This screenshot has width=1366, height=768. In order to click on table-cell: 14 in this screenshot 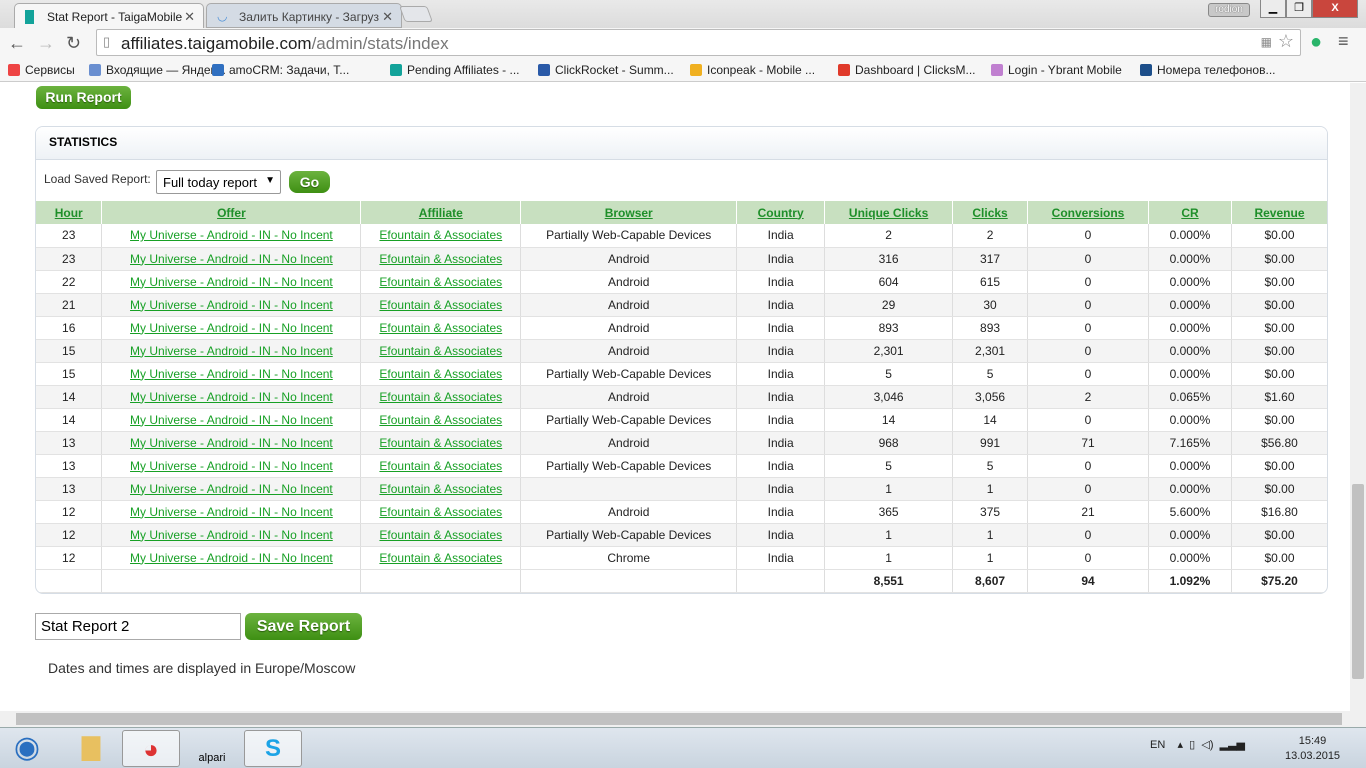, I will do `click(69, 420)`.